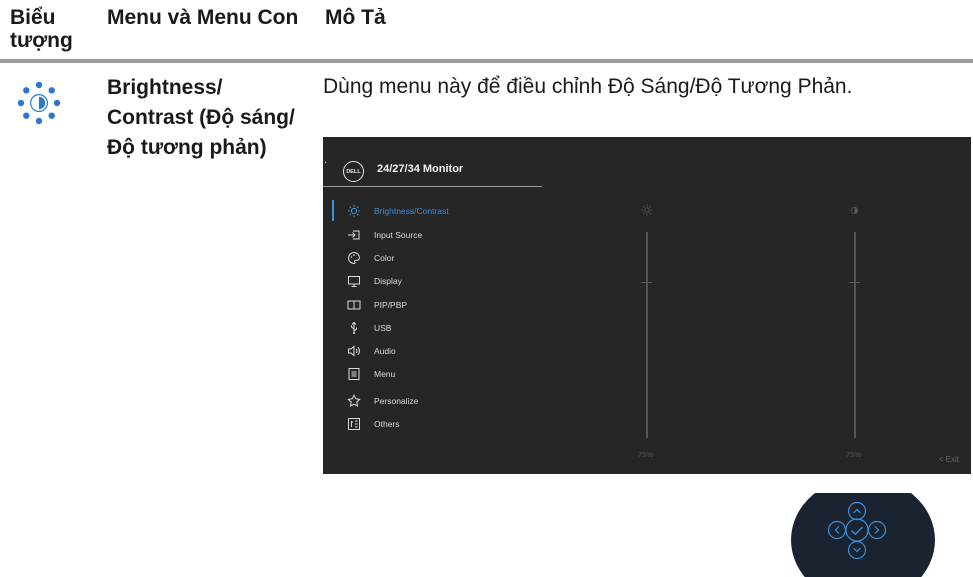 Image resolution: width=973 pixels, height=577 pixels. What do you see at coordinates (854, 210) in the screenshot?
I see `contrast-slider-icon` at bounding box center [854, 210].